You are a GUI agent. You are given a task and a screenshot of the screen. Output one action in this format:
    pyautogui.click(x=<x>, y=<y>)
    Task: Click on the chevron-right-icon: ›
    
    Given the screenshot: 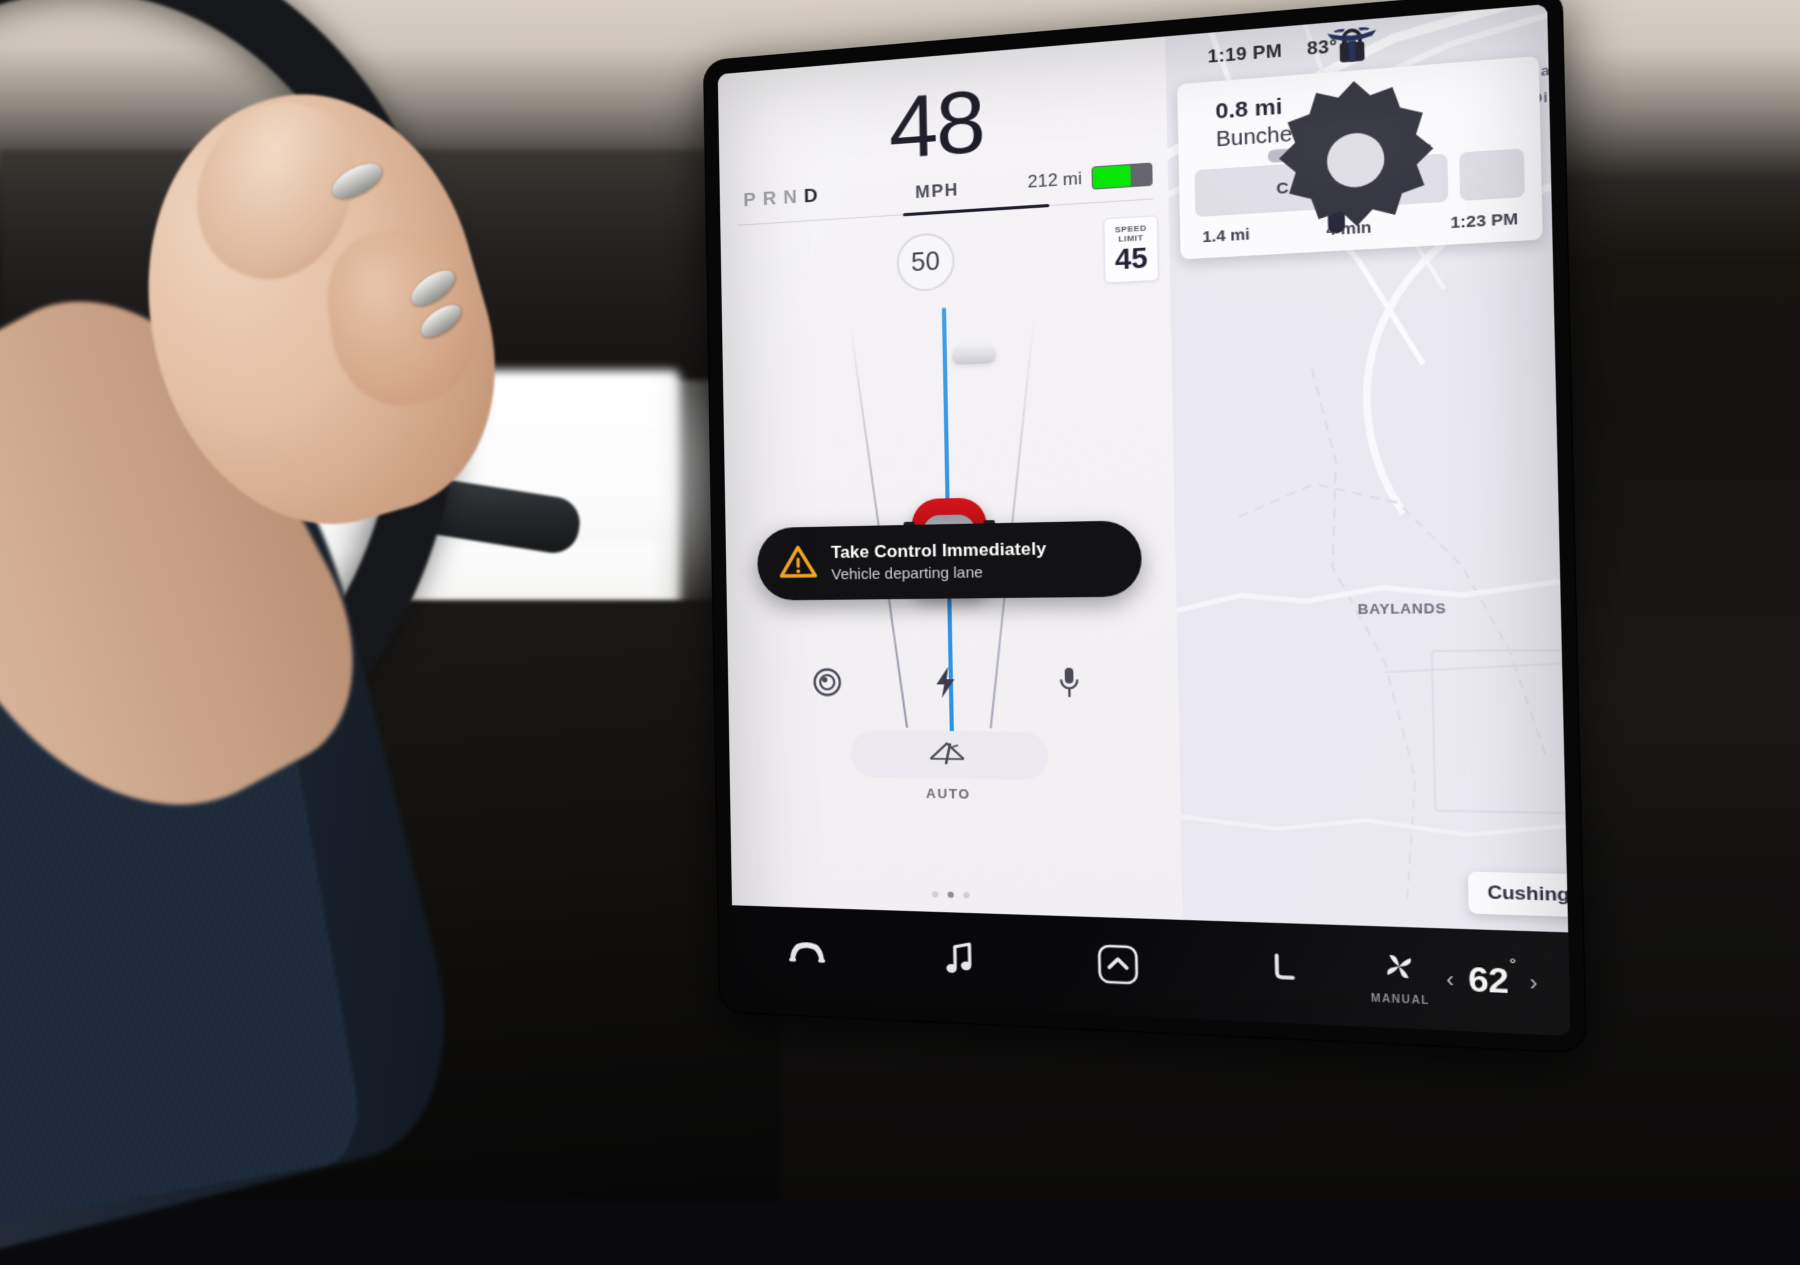 What is the action you would take?
    pyautogui.click(x=1533, y=983)
    